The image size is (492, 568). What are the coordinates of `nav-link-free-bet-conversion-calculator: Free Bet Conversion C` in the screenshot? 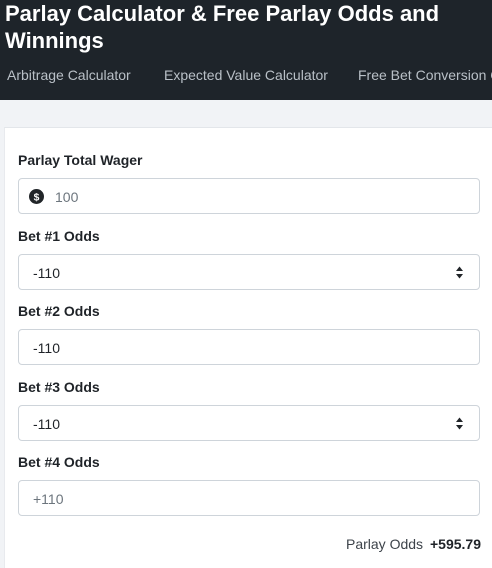 It's located at (425, 75).